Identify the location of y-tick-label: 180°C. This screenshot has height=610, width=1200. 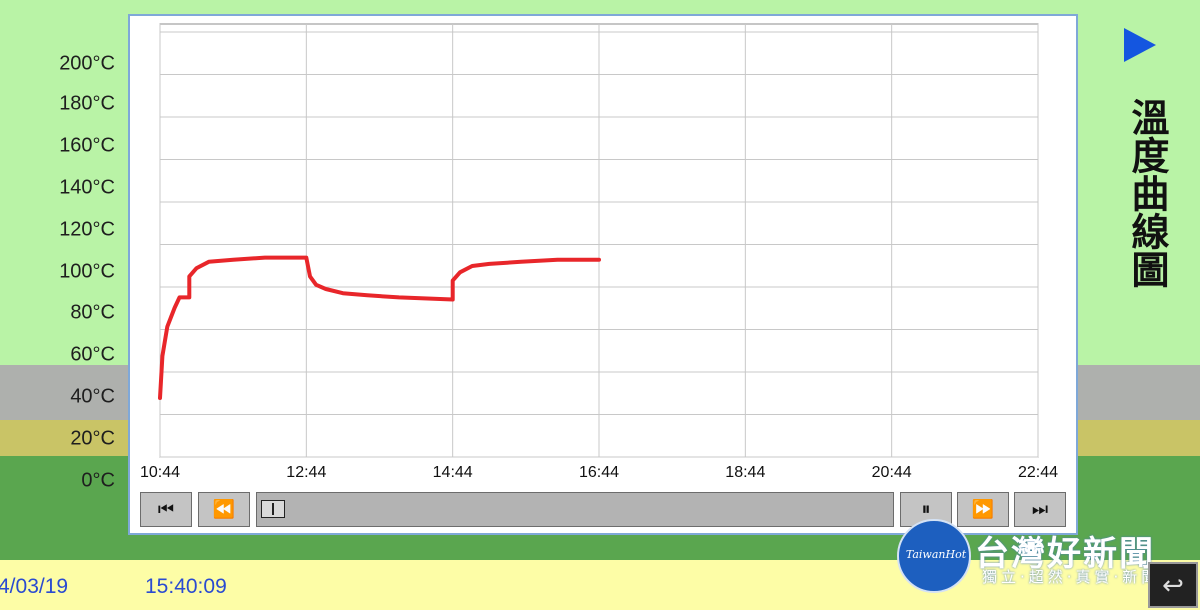
(87, 103).